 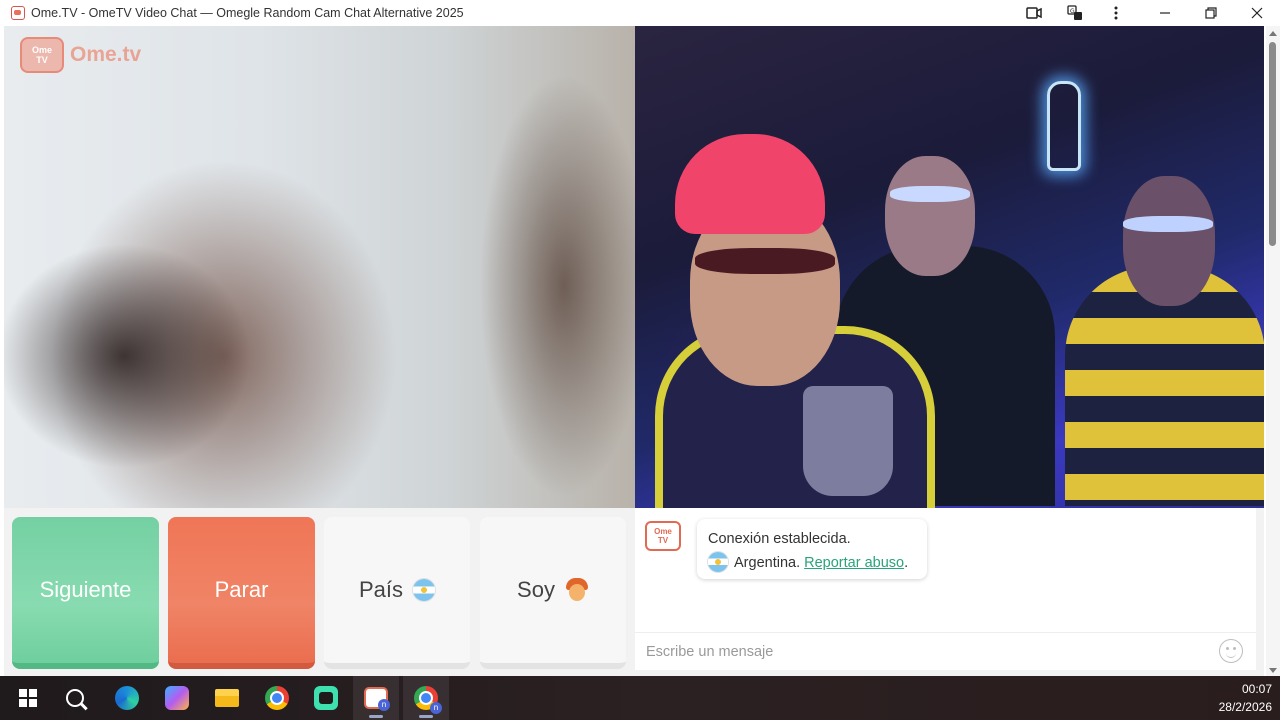 What do you see at coordinates (426, 698) in the screenshot?
I see `chrome-profile-icon: n` at bounding box center [426, 698].